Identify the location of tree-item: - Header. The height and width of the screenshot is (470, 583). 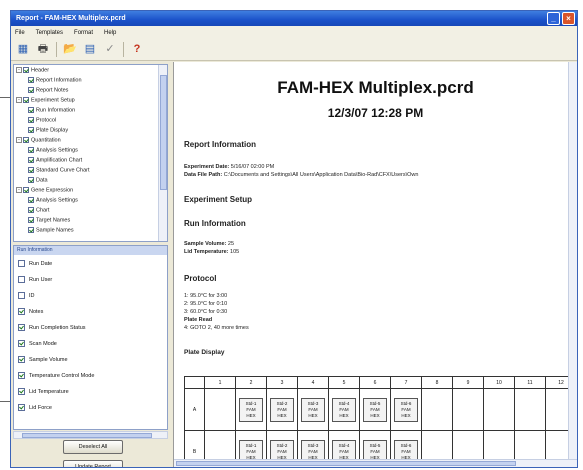
(32, 70).